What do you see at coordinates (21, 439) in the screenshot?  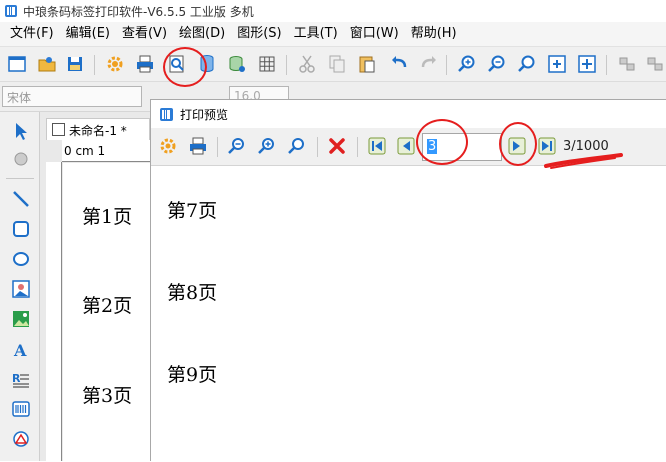 I see `shape-tool-icon` at bounding box center [21, 439].